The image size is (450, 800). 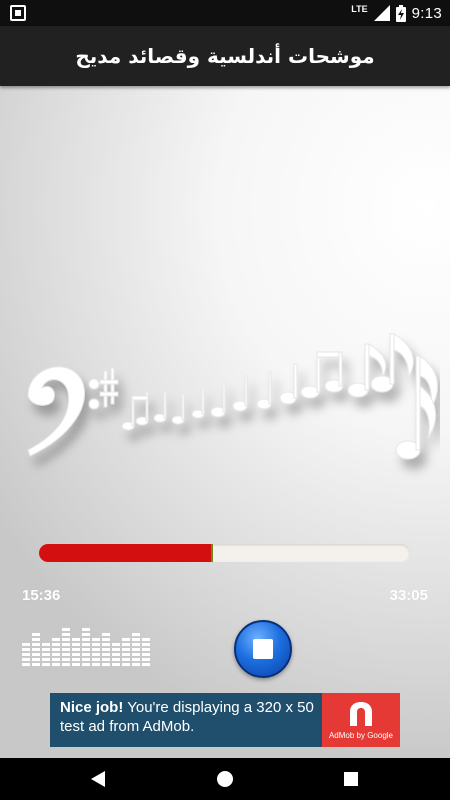 I want to click on elapsed-time: 15:36, so click(x=41, y=595).